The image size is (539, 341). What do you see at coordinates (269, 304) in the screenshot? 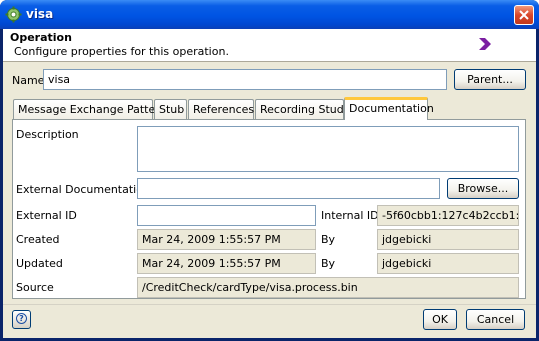
I see `footer-separator` at bounding box center [269, 304].